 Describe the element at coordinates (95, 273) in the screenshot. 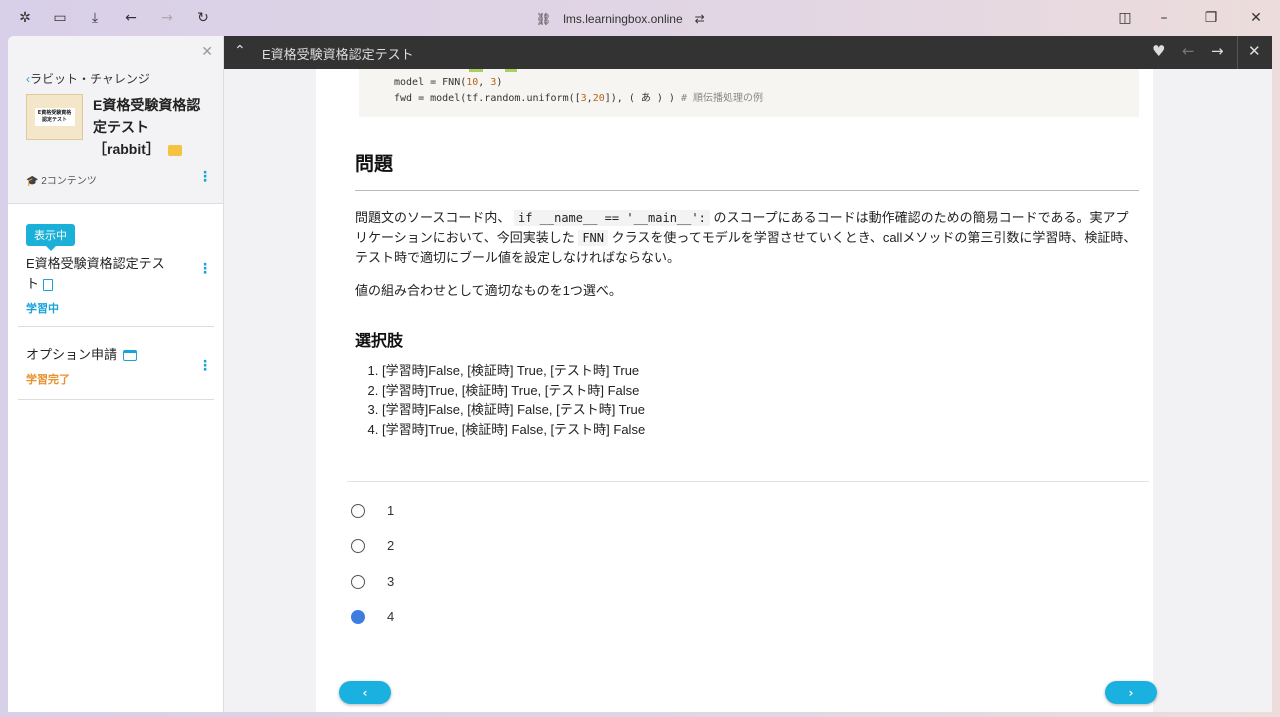

I see `sidebar-item-title: E資格受験資格認定テス ト` at that location.